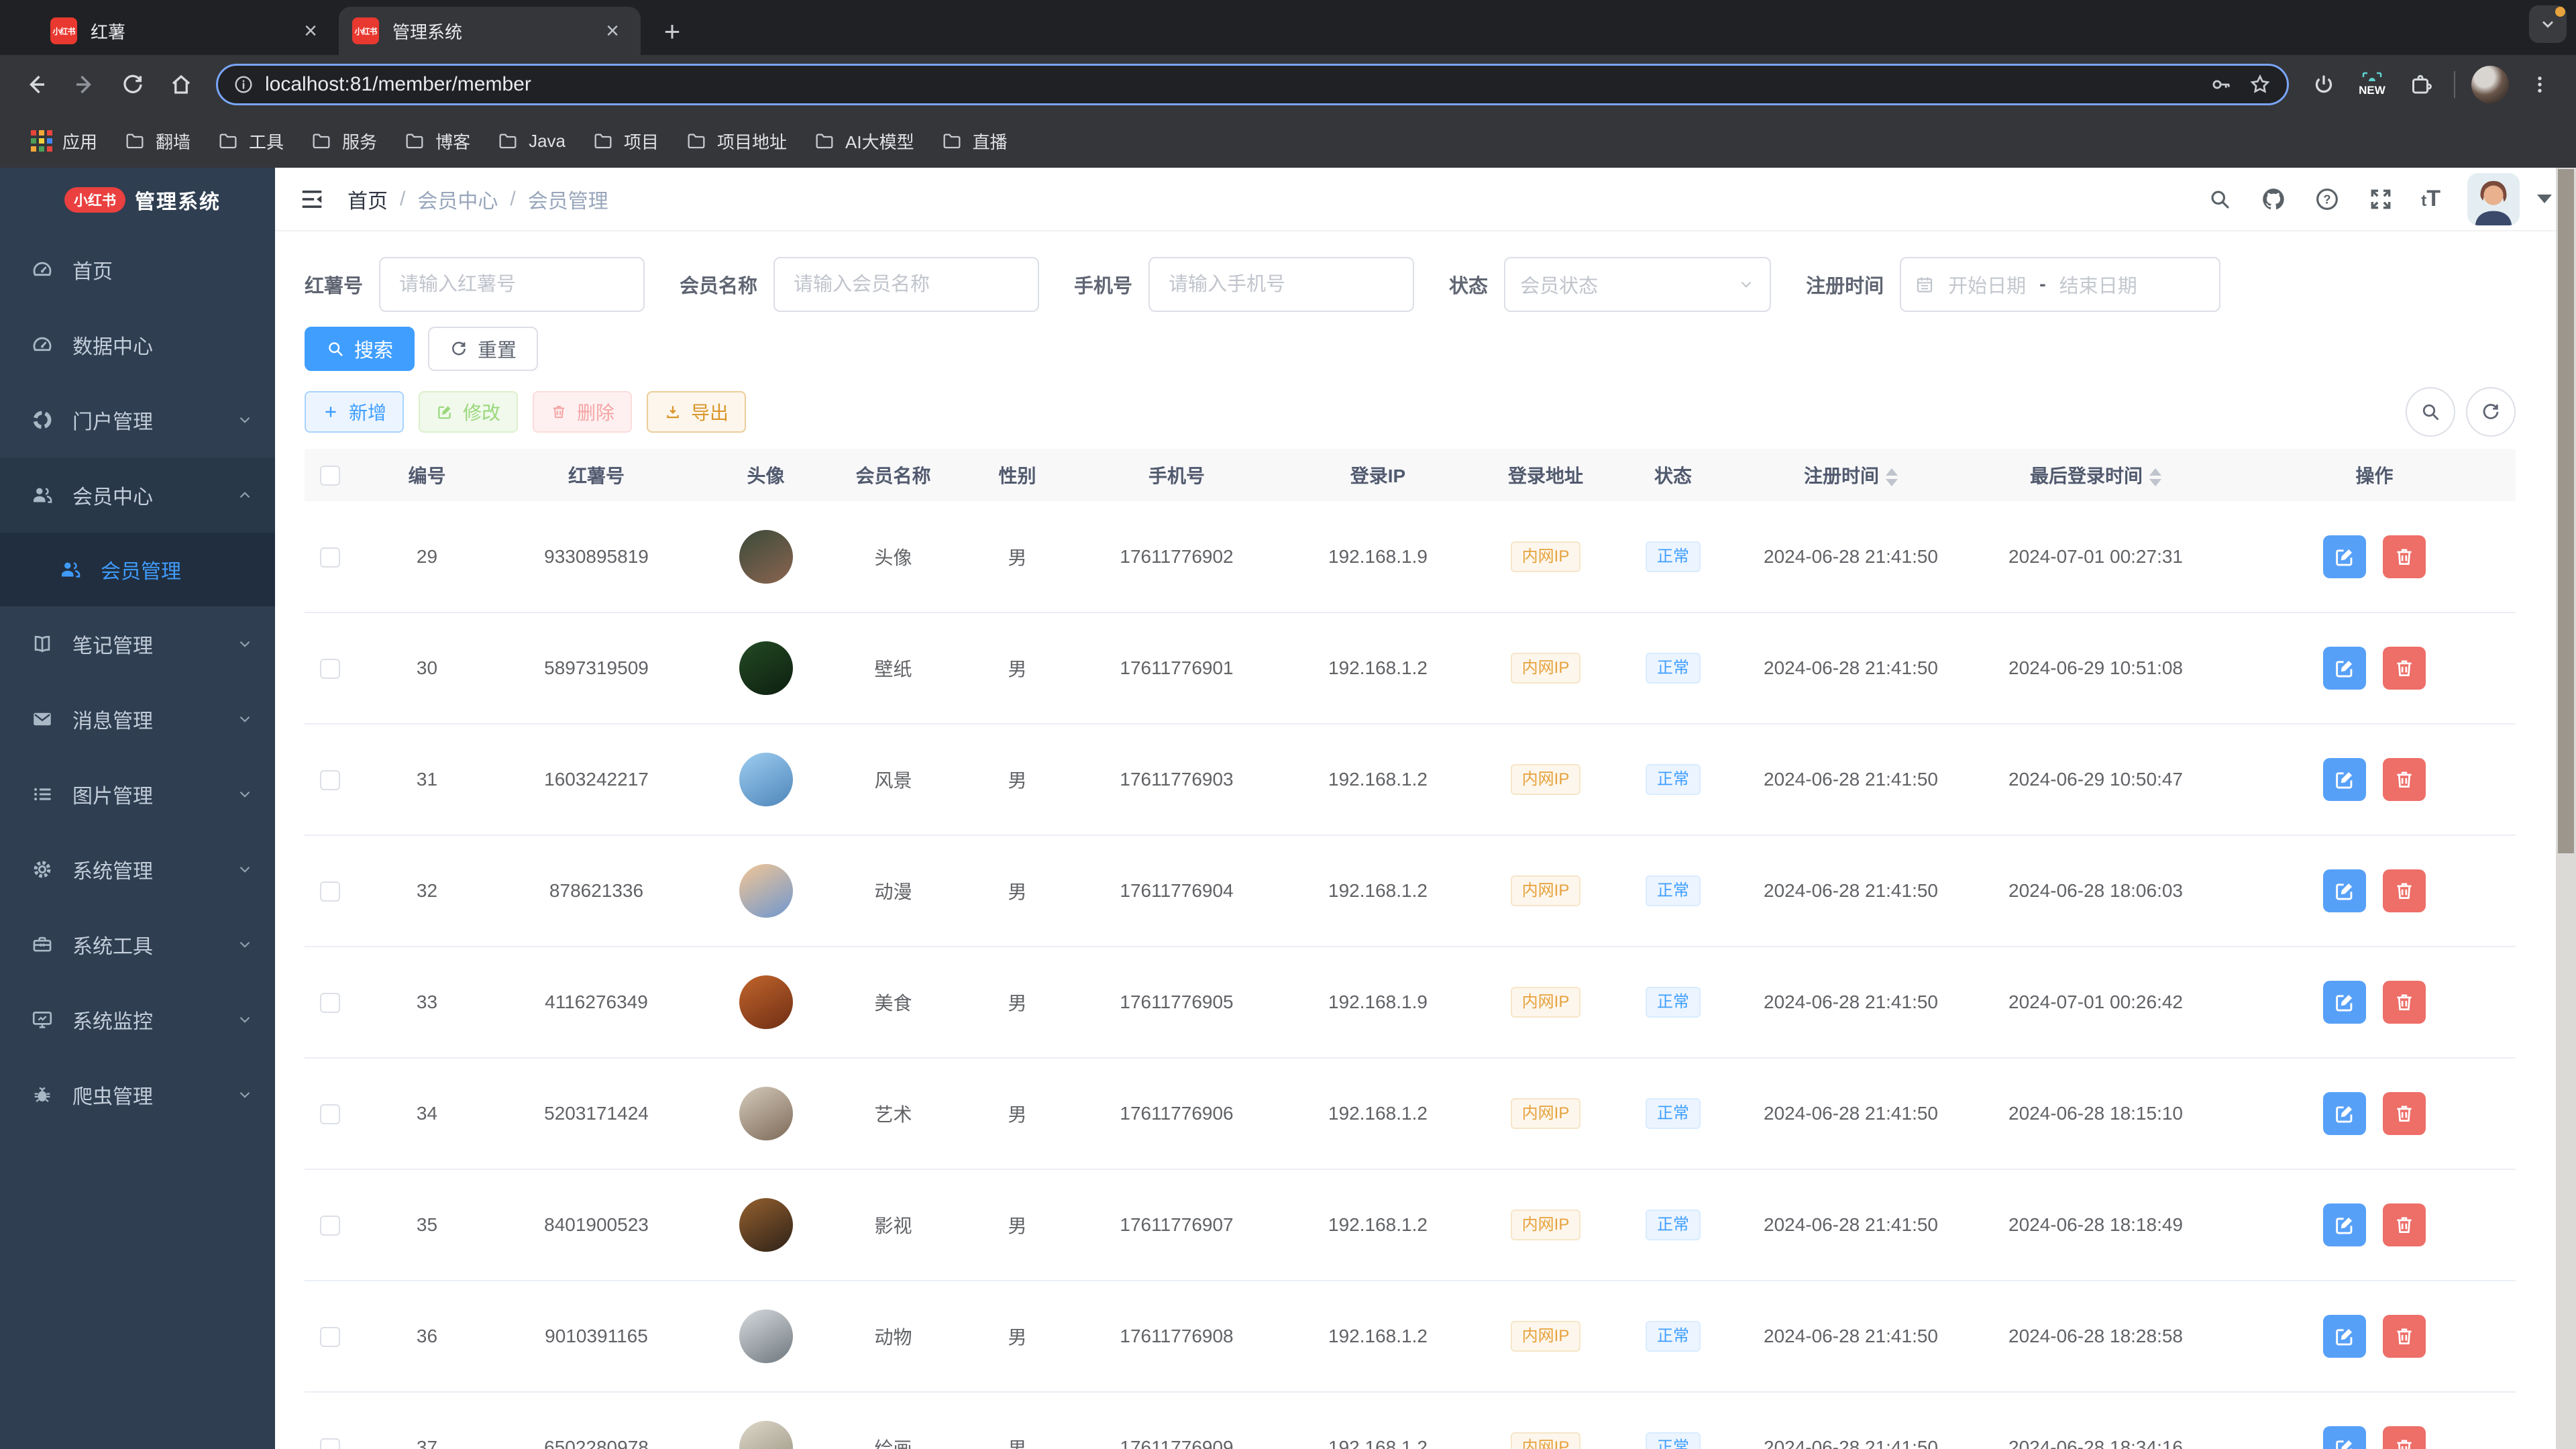 The height and width of the screenshot is (1449, 2576). I want to click on bookmark-item: 项目, so click(625, 141).